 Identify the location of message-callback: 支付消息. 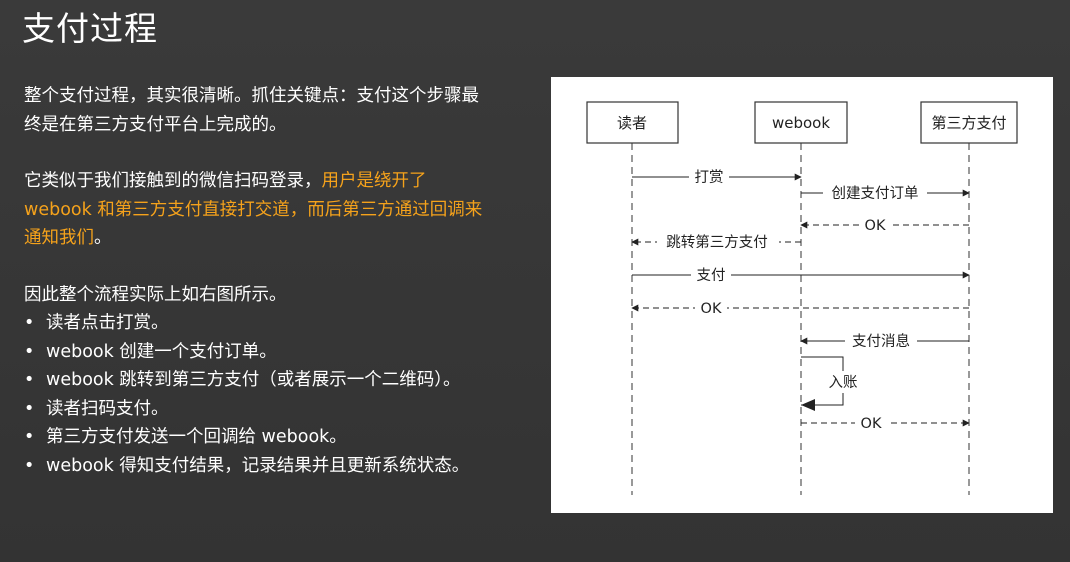
(884, 341).